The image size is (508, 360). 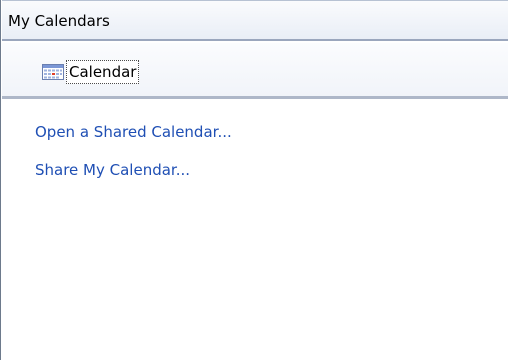 What do you see at coordinates (53, 72) in the screenshot?
I see `calendar-icon` at bounding box center [53, 72].